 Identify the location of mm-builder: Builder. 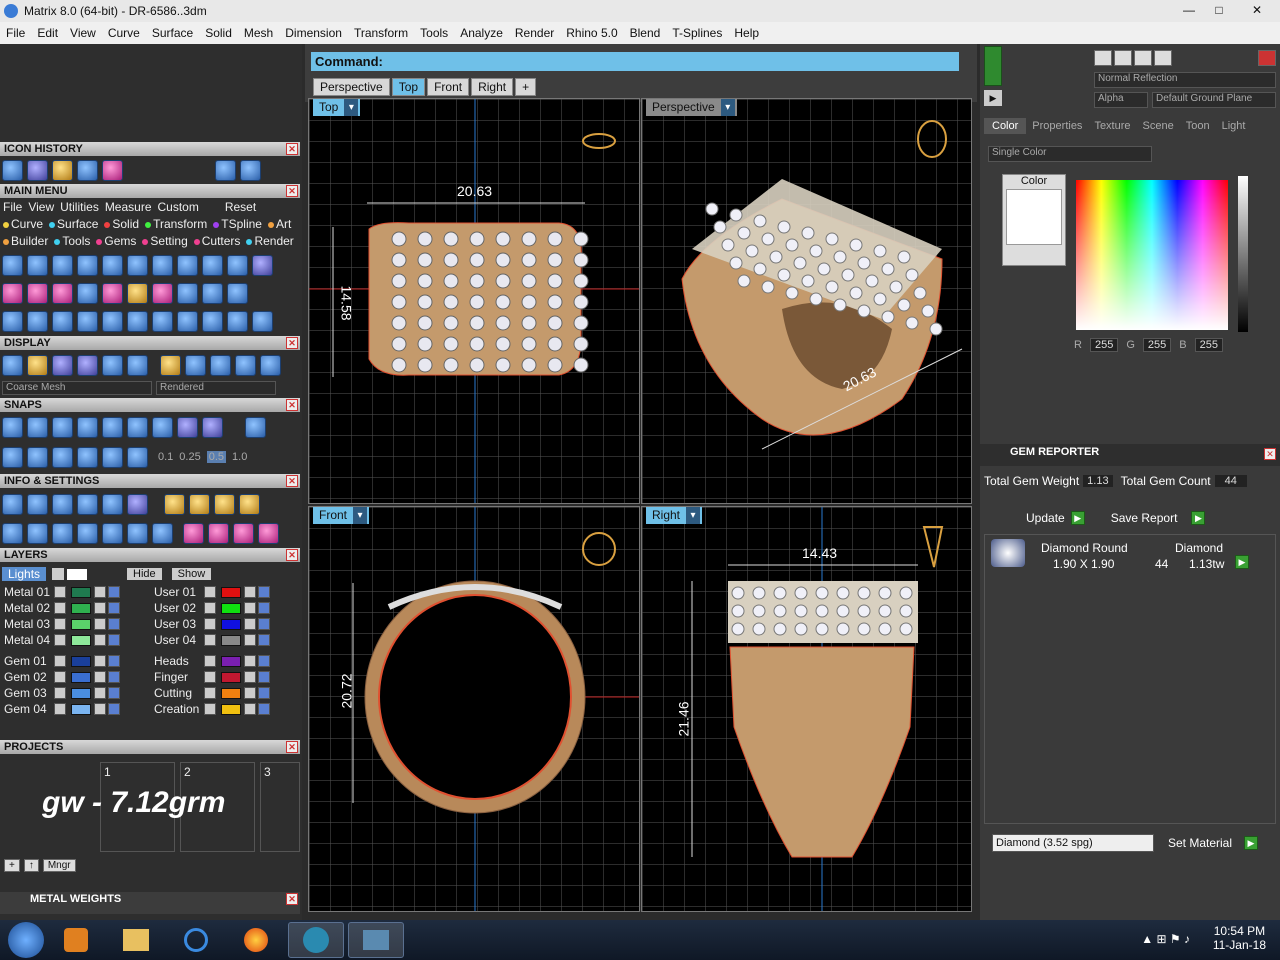
(29, 241).